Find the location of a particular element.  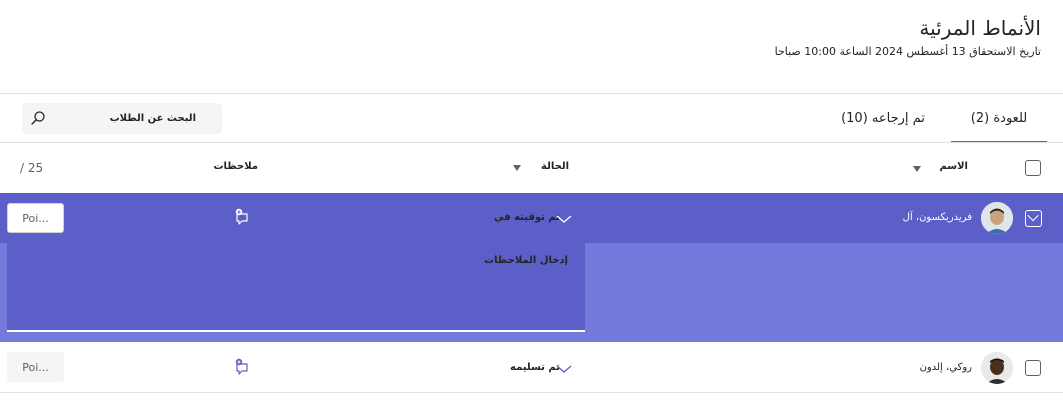

tab-returned-label: تم إرجاعه (10) is located at coordinates (883, 118).